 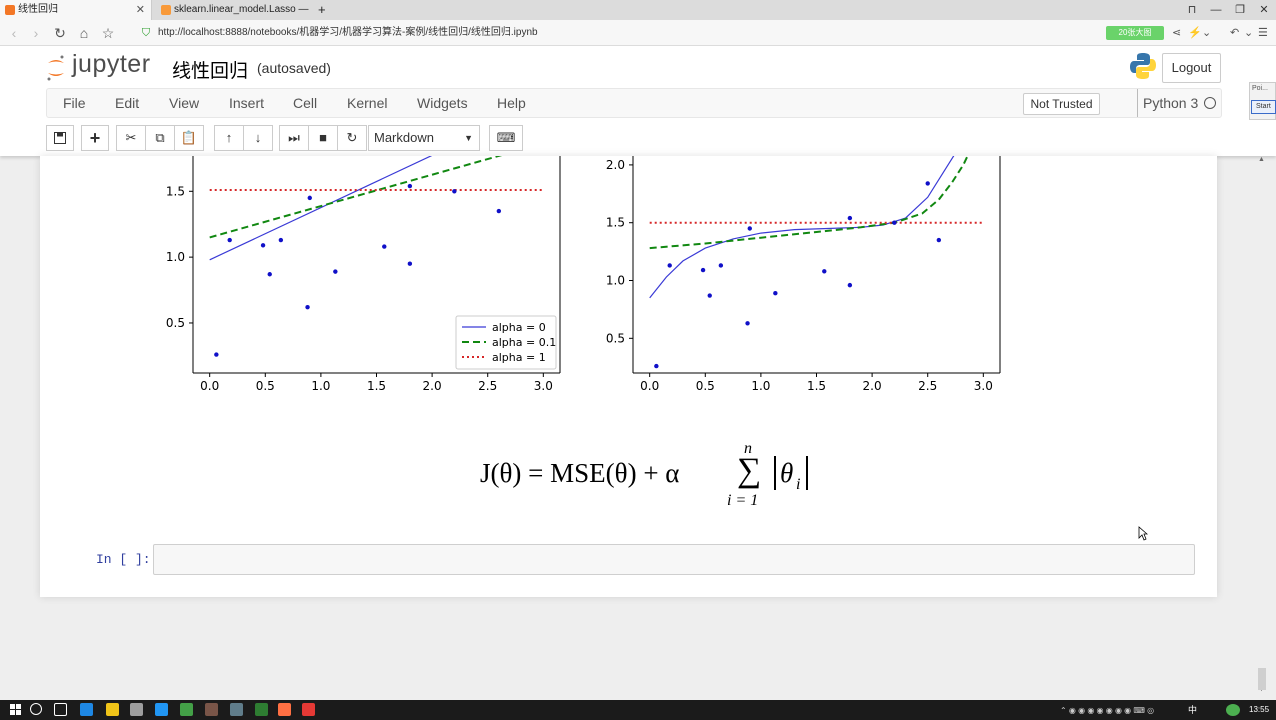 I want to click on file-explorer-icon, so click(x=112, y=709).